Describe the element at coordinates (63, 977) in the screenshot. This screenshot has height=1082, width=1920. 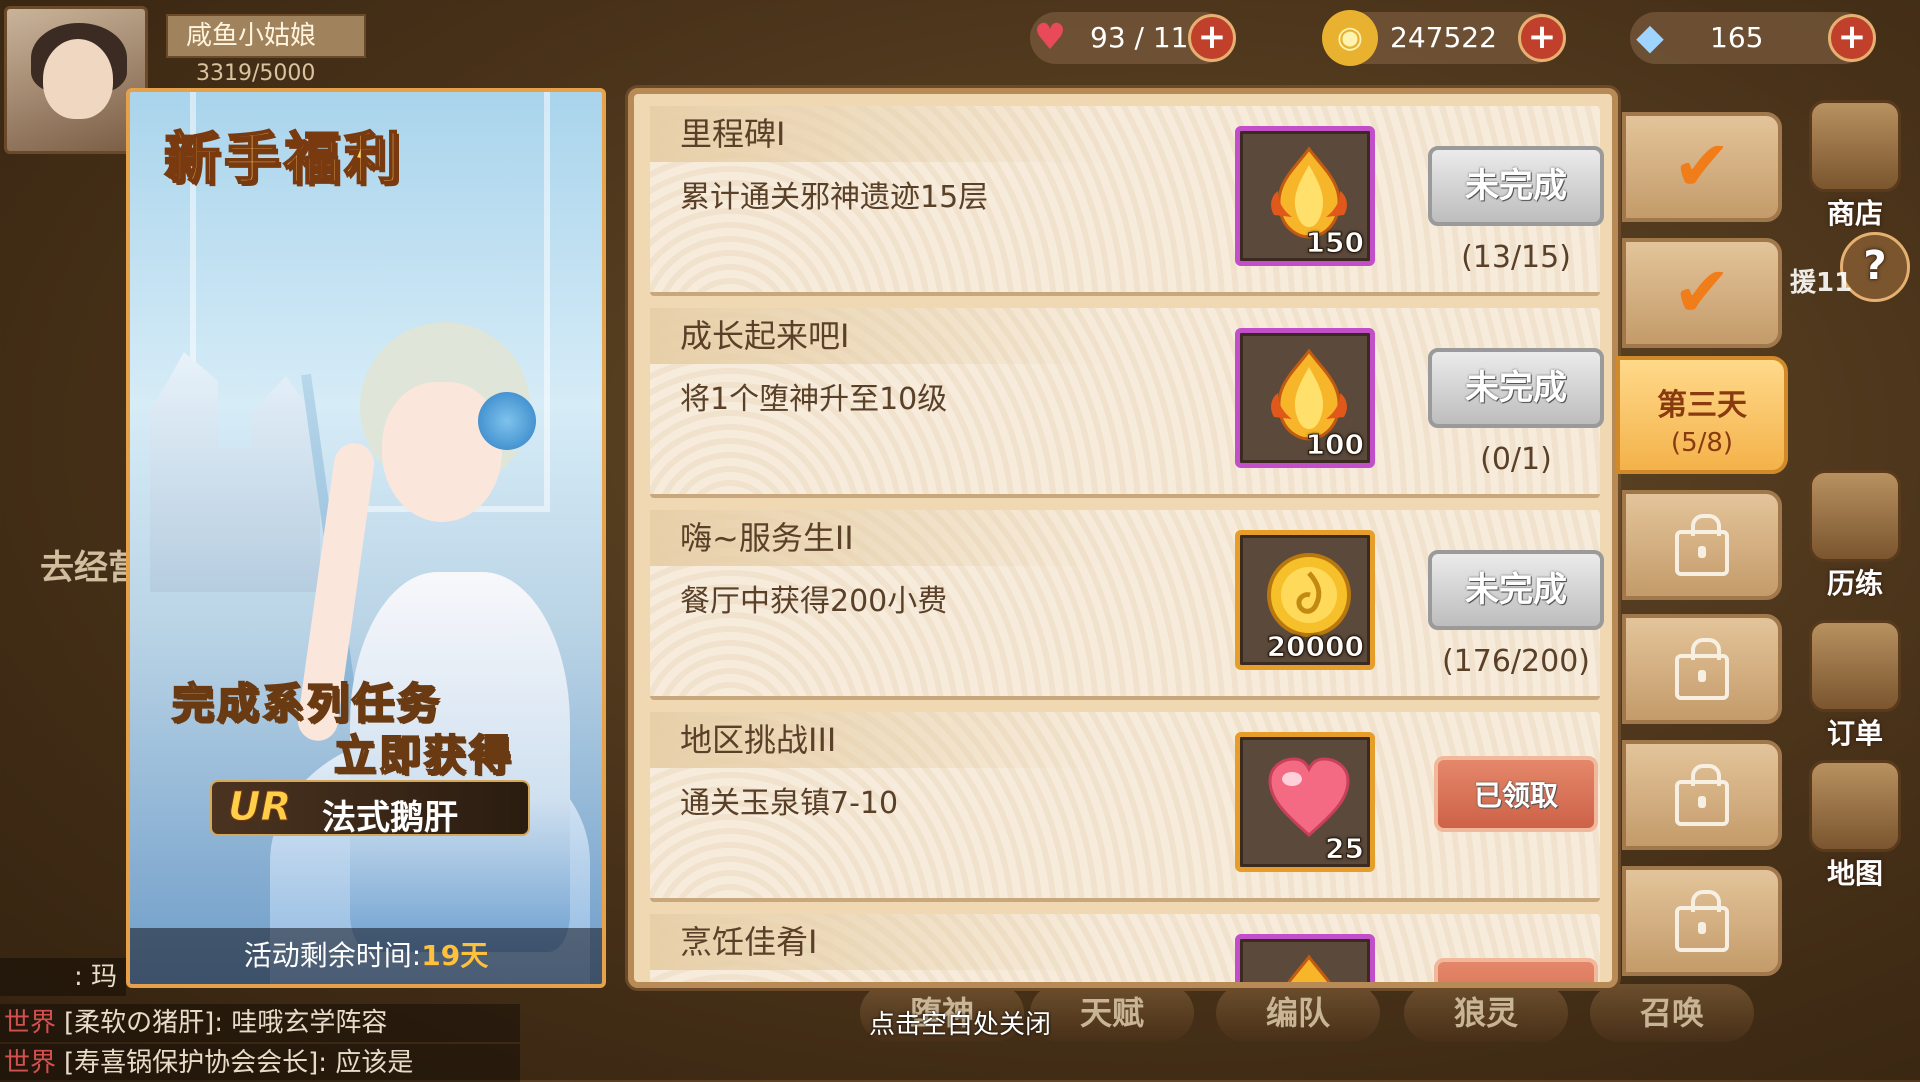
I see `chat-line-partial: : 玛` at that location.